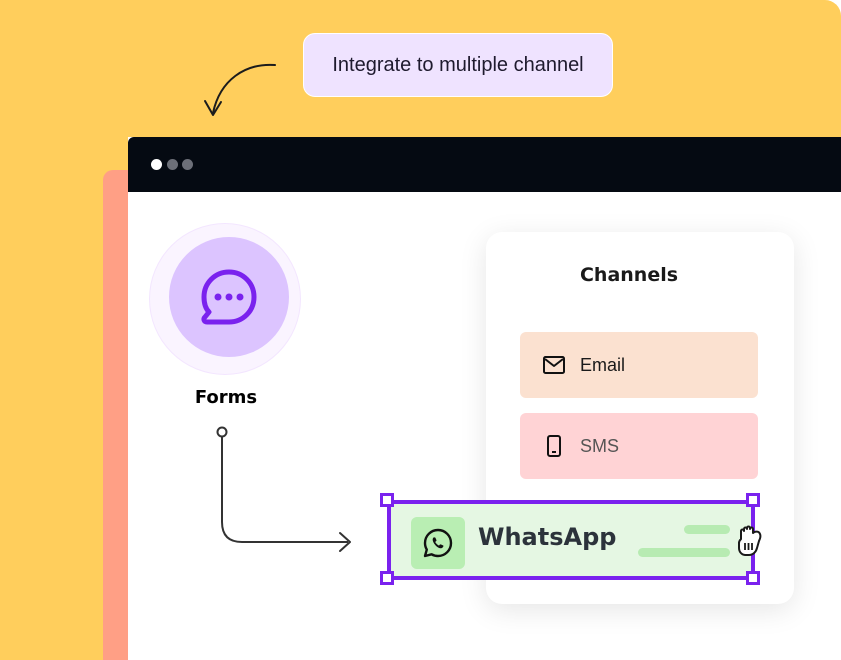 The width and height of the screenshot is (841, 660). What do you see at coordinates (187, 164) in the screenshot?
I see `window-dot-maximize` at bounding box center [187, 164].